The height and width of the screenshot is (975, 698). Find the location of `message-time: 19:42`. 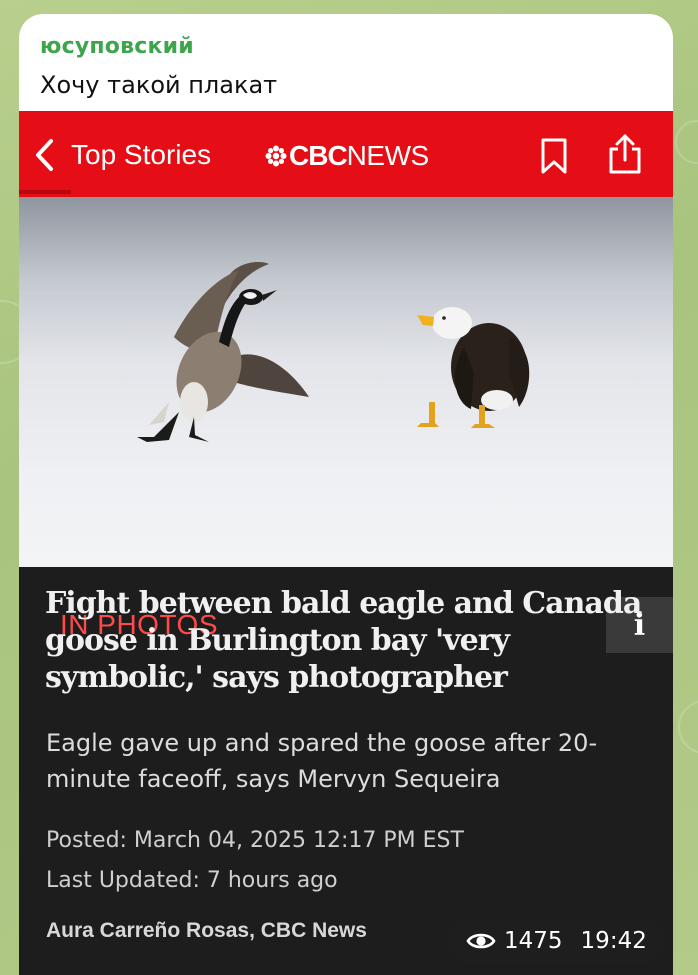

message-time: 19:42 is located at coordinates (613, 941).